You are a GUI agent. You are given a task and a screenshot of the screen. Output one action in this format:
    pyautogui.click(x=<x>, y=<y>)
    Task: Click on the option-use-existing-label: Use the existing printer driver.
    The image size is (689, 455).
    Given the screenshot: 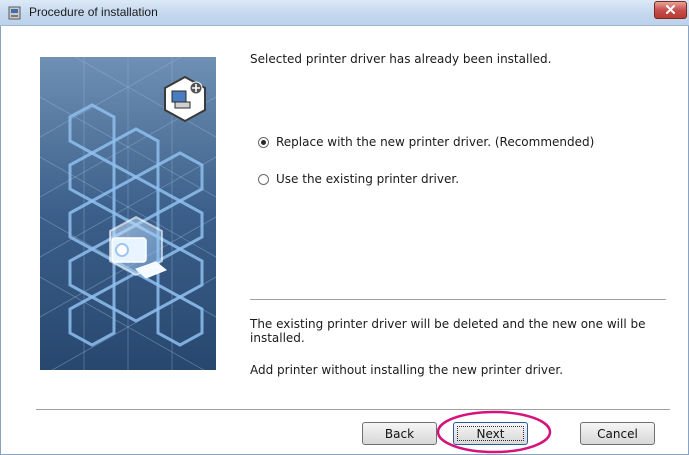 What is the action you would take?
    pyautogui.click(x=368, y=179)
    